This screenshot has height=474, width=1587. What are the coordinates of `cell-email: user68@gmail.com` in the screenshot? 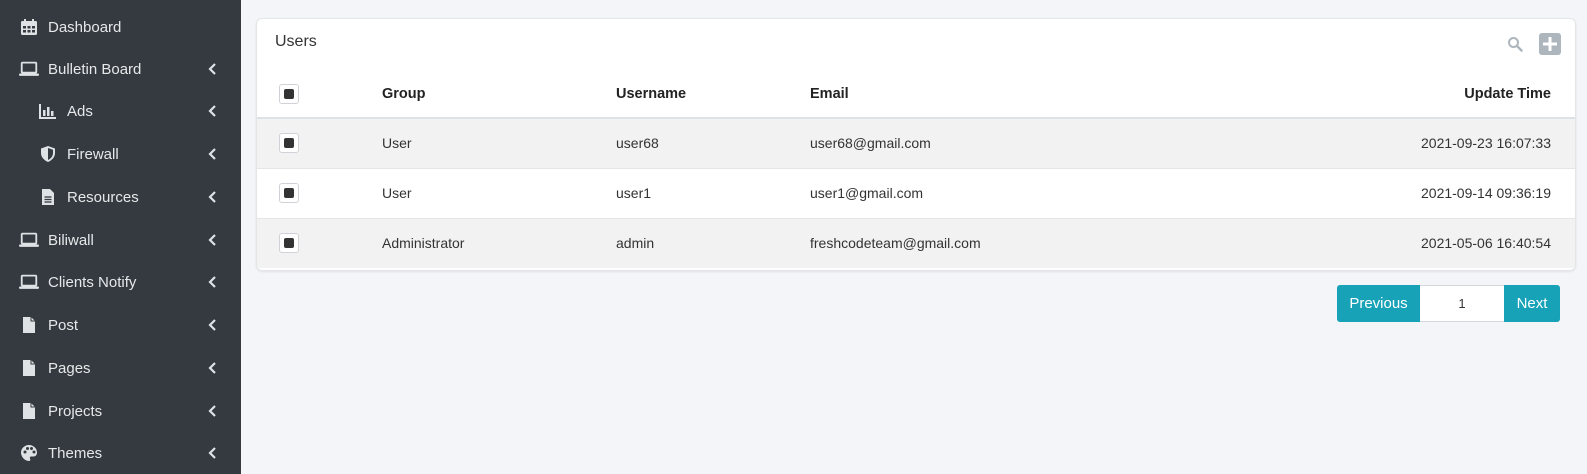 It's located at (1010, 143).